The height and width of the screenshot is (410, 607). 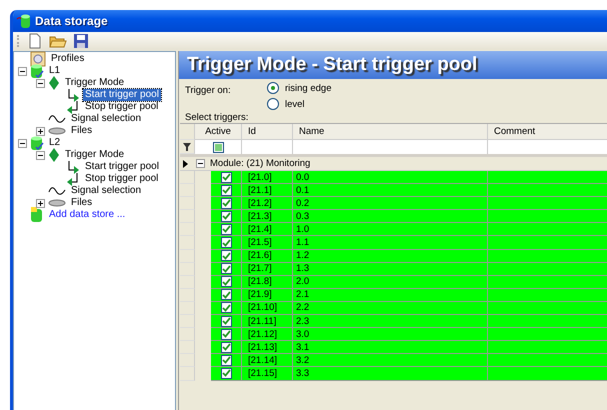 I want to click on table-row: [21.7] 1.3, so click(x=409, y=269).